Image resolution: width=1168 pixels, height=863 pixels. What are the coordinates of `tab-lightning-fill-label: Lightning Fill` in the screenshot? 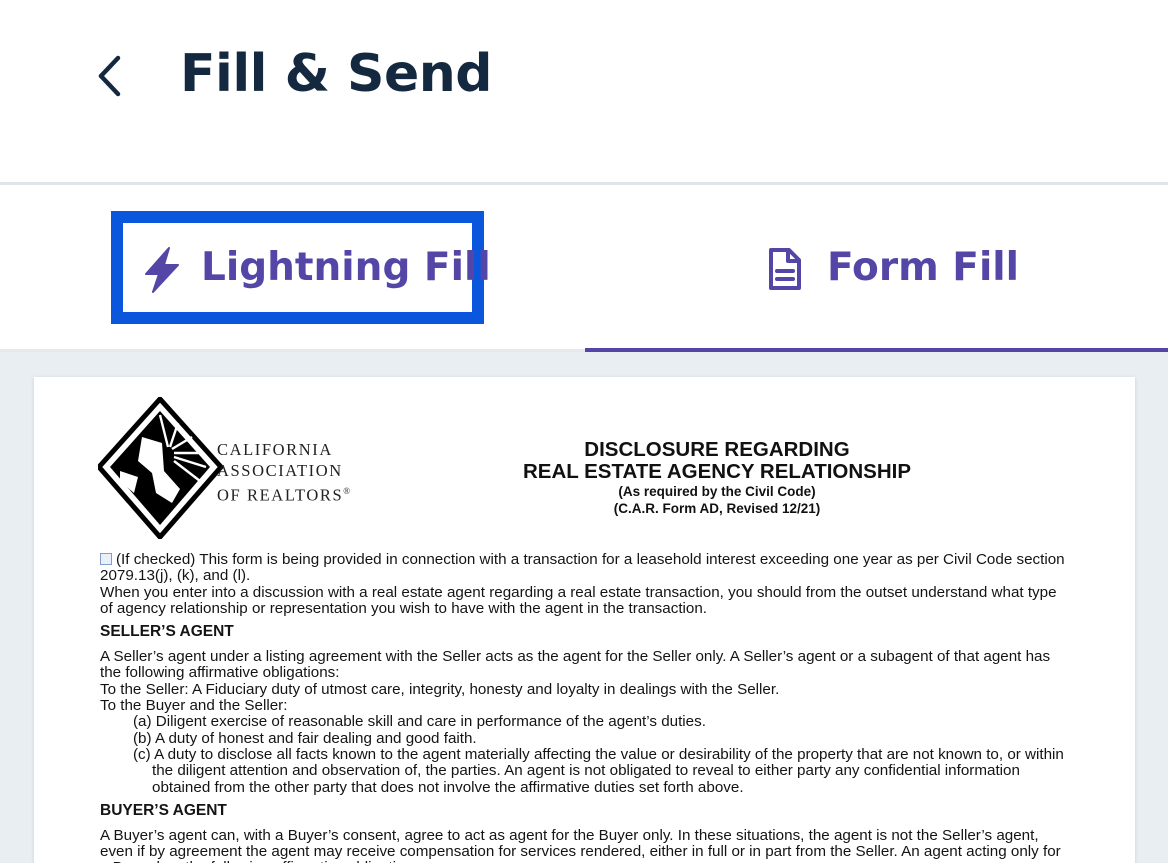 It's located at (346, 267).